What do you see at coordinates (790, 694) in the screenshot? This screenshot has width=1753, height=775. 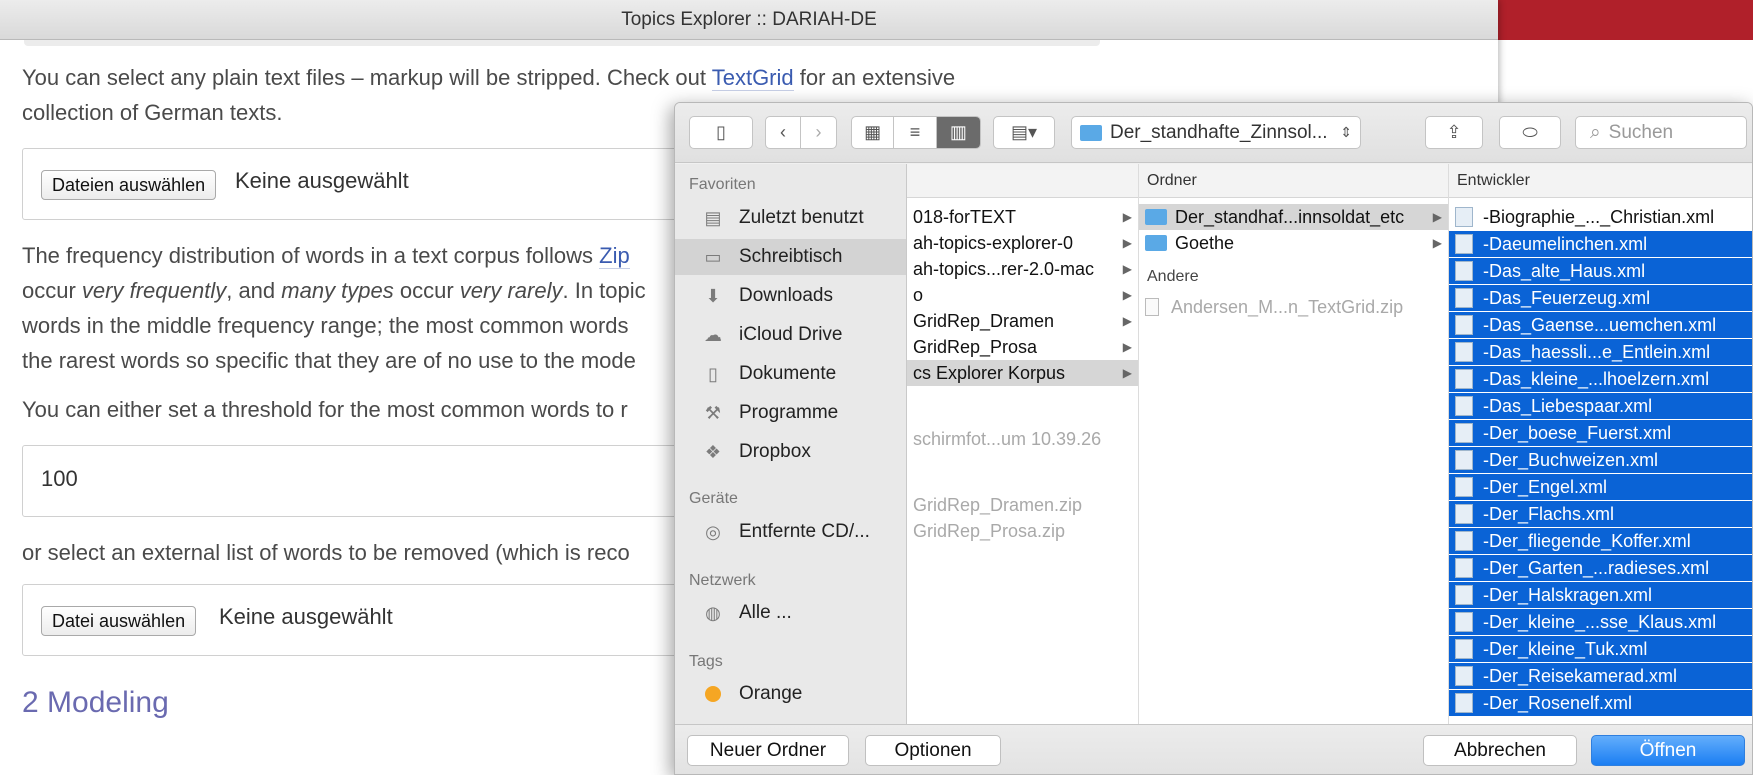 I see `sidebar-item-tag-orange: Orange` at bounding box center [790, 694].